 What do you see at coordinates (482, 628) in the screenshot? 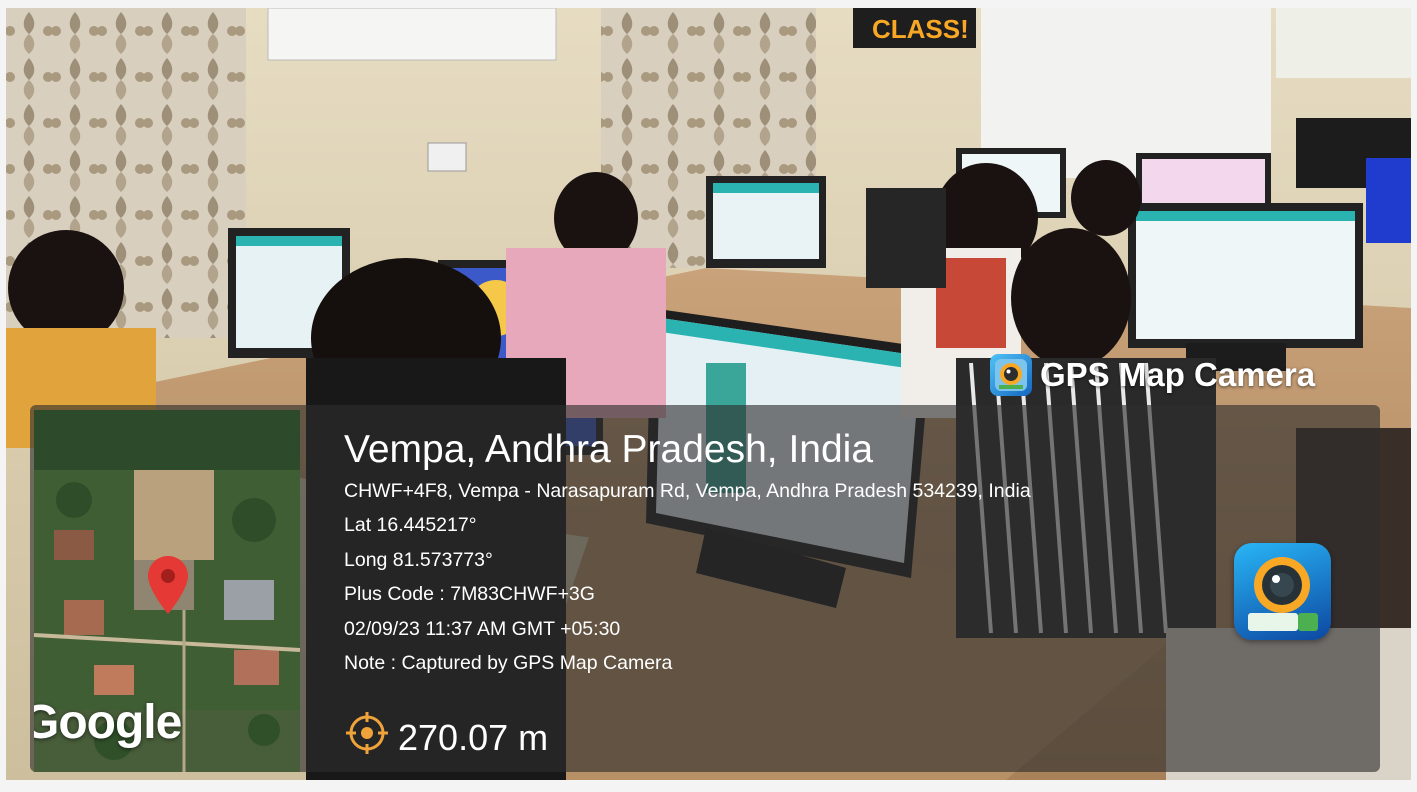
I see `datetime-text: 02/09/23 11:37 AM GMT +05:30` at bounding box center [482, 628].